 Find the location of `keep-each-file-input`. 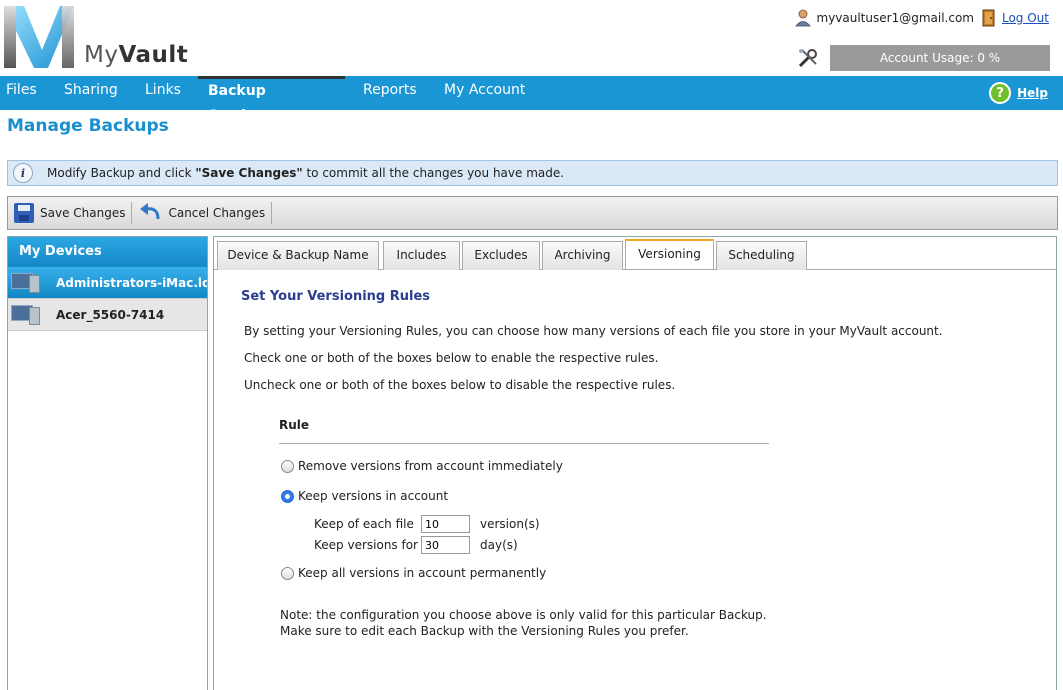

keep-each-file-input is located at coordinates (445, 524).